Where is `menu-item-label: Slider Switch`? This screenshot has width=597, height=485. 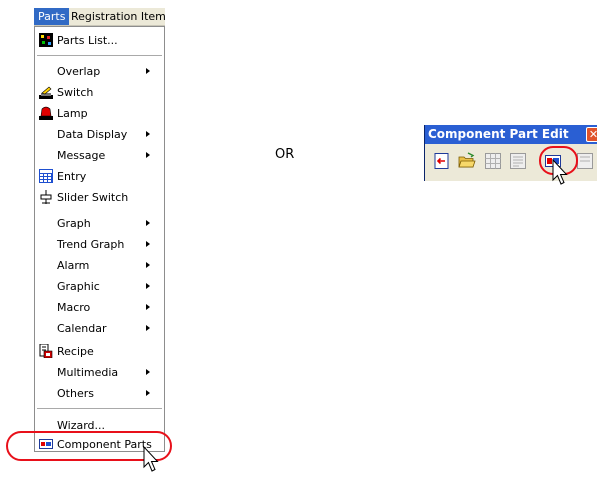 menu-item-label: Slider Switch is located at coordinates (93, 197).